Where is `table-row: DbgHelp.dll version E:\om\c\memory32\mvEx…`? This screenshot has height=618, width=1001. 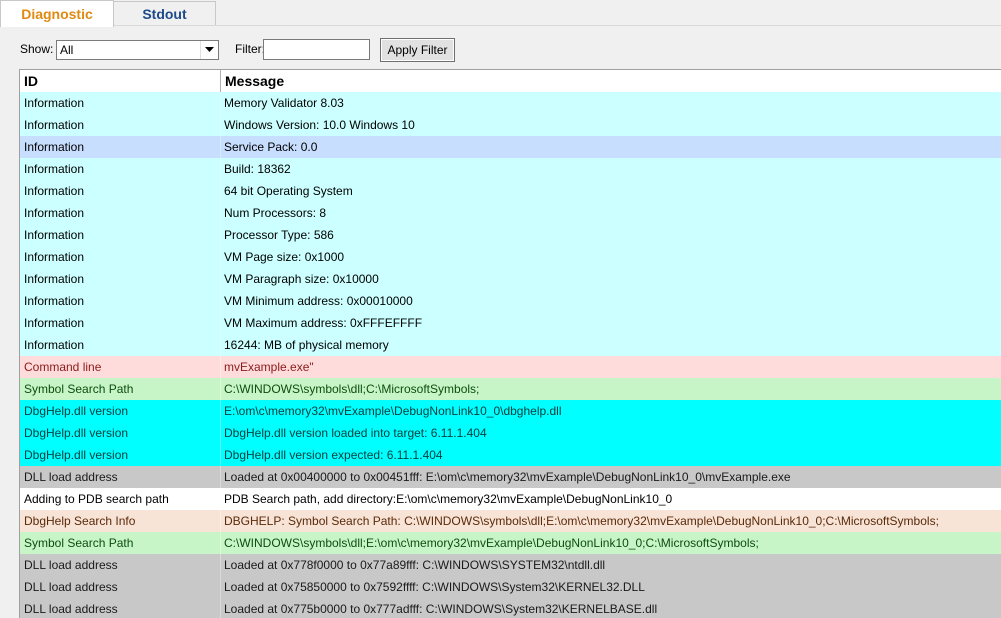 table-row: DbgHelp.dll version E:\om\c\memory32\mvEx… is located at coordinates (510, 411).